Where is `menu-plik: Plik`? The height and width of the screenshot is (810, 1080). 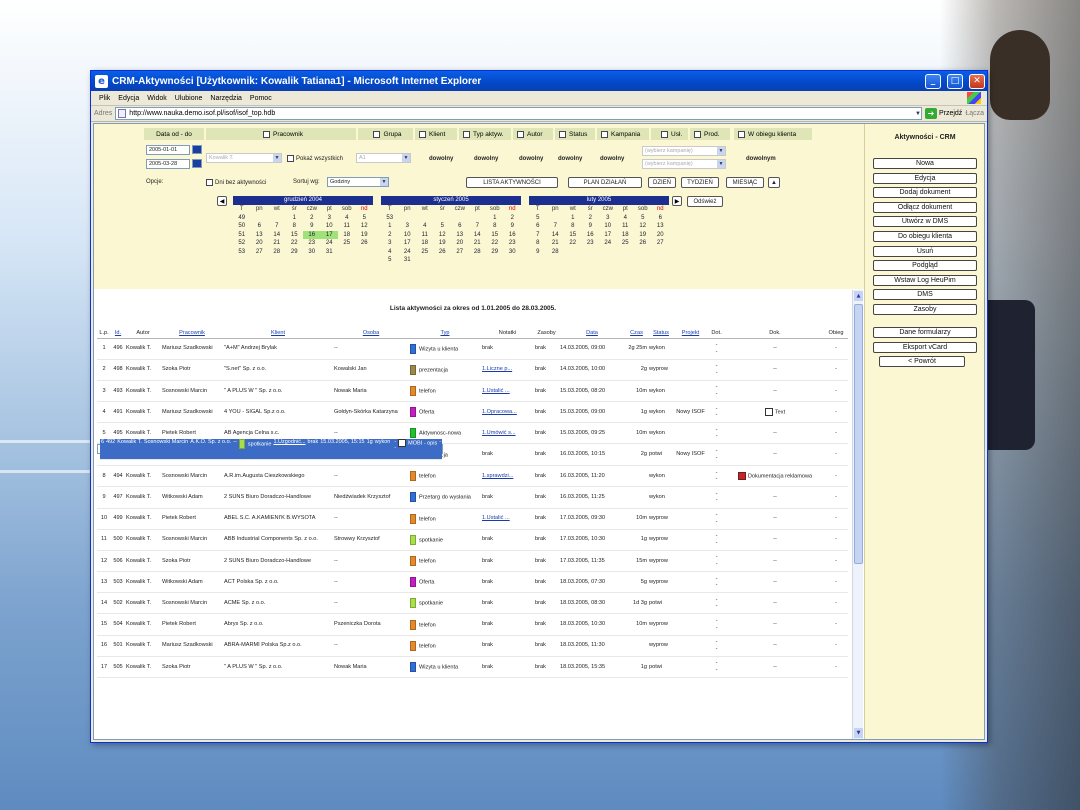
menu-plik: Plik is located at coordinates (104, 98).